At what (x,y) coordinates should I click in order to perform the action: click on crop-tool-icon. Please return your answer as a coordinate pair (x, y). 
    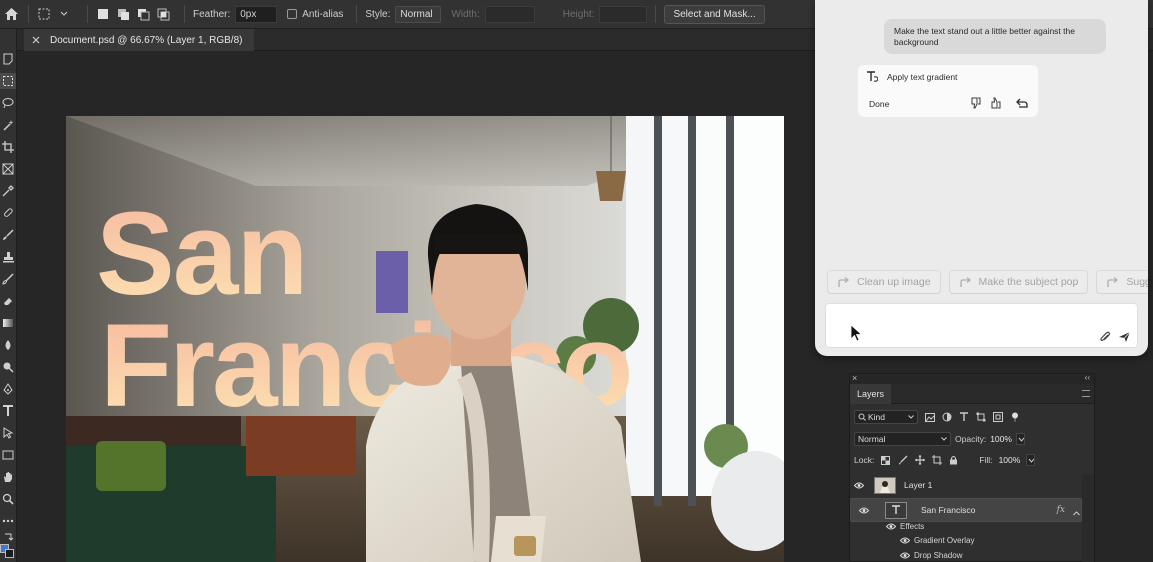
    Looking at the image, I should click on (8, 147).